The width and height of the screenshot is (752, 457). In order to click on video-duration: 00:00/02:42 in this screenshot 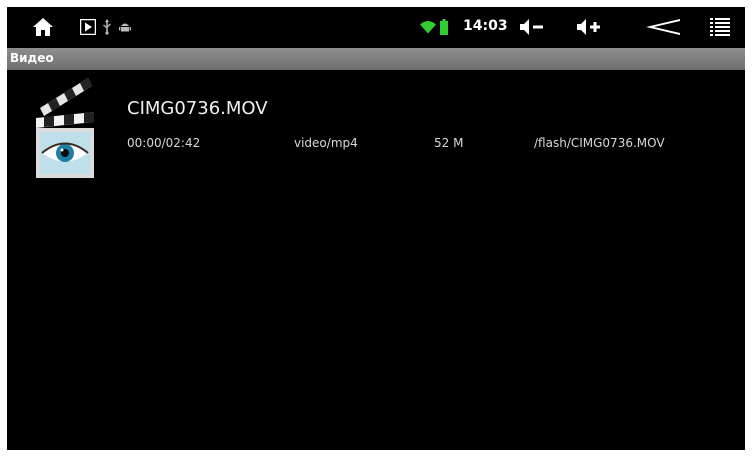, I will do `click(164, 143)`.